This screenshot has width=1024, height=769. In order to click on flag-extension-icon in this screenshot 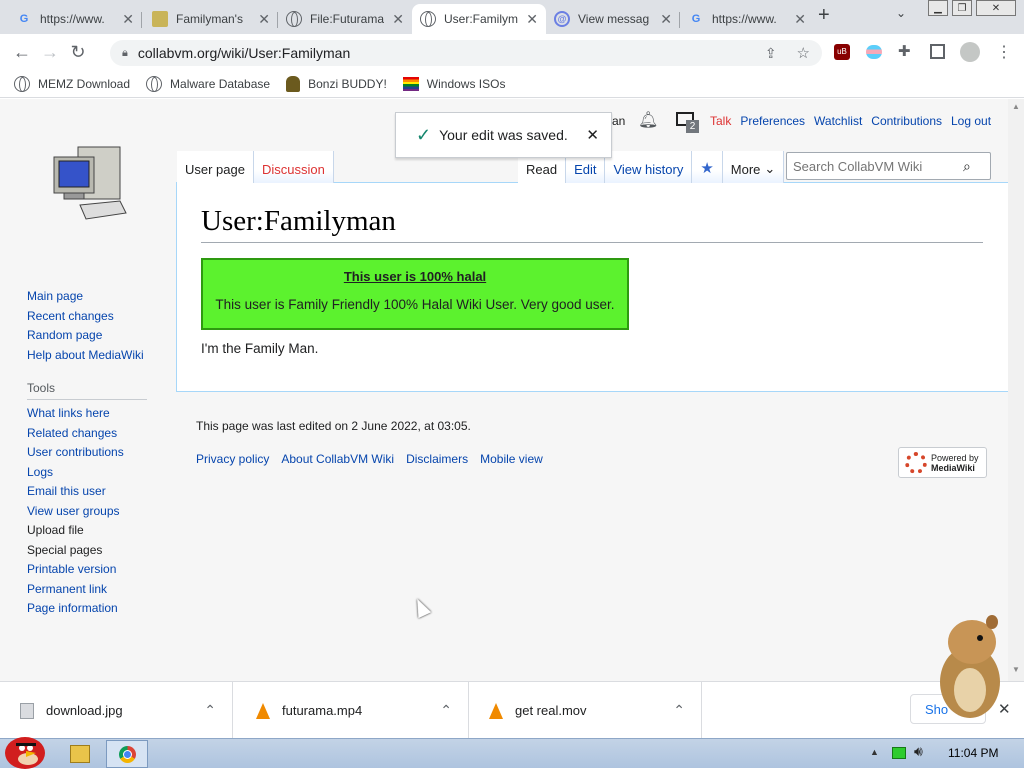, I will do `click(874, 52)`.